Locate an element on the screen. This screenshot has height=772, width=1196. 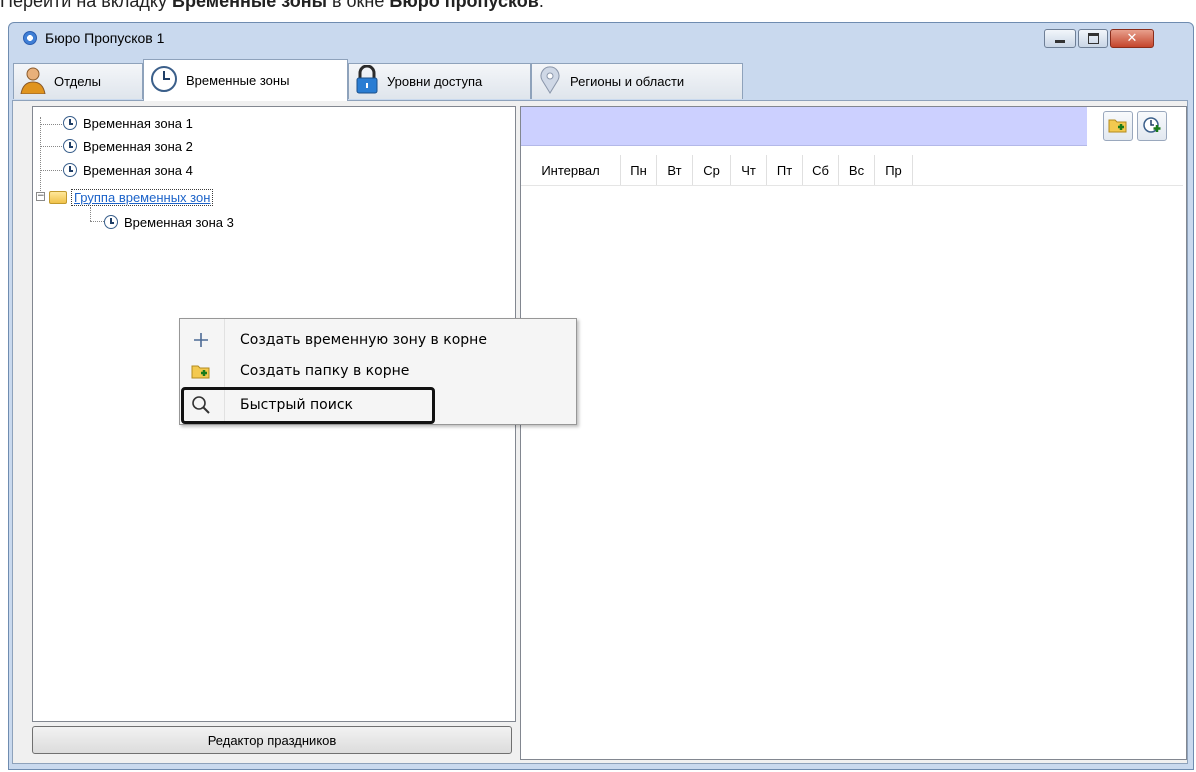
tab-access-levels: Уровни доступа is located at coordinates (439, 81).